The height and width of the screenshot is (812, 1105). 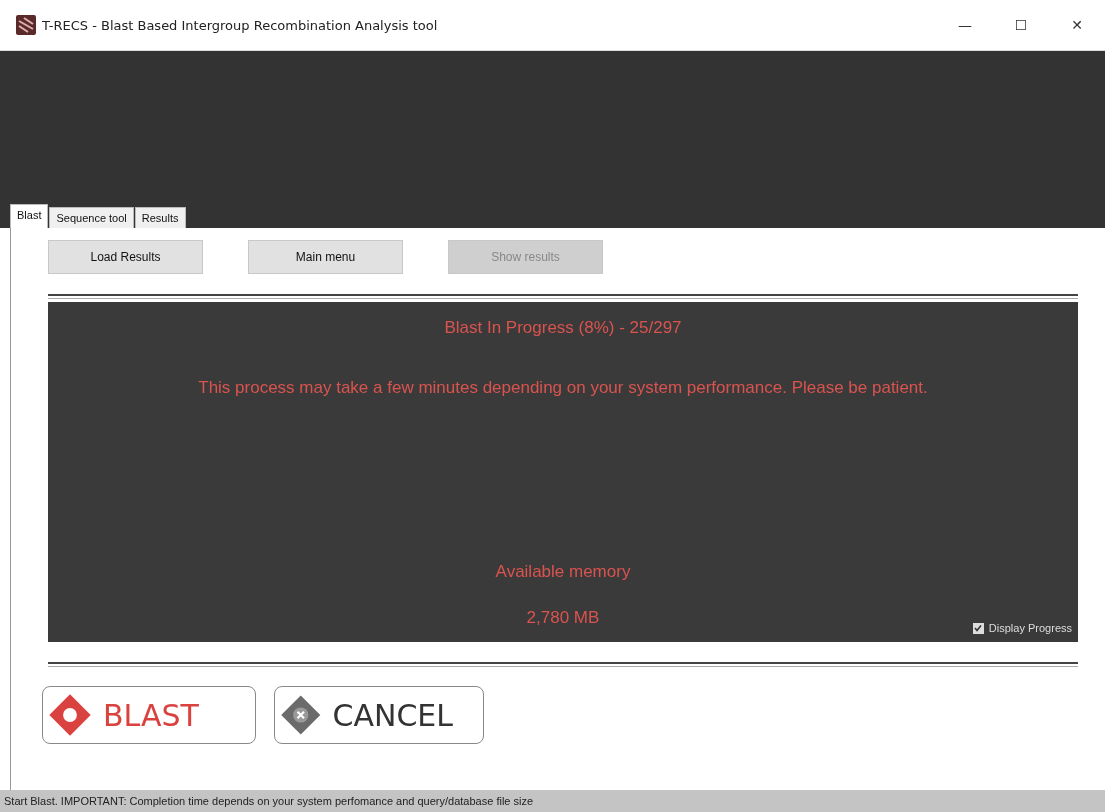 I want to click on progress-message: This process may take a few minutes depending on your system performance. Please be patient., so click(x=563, y=388).